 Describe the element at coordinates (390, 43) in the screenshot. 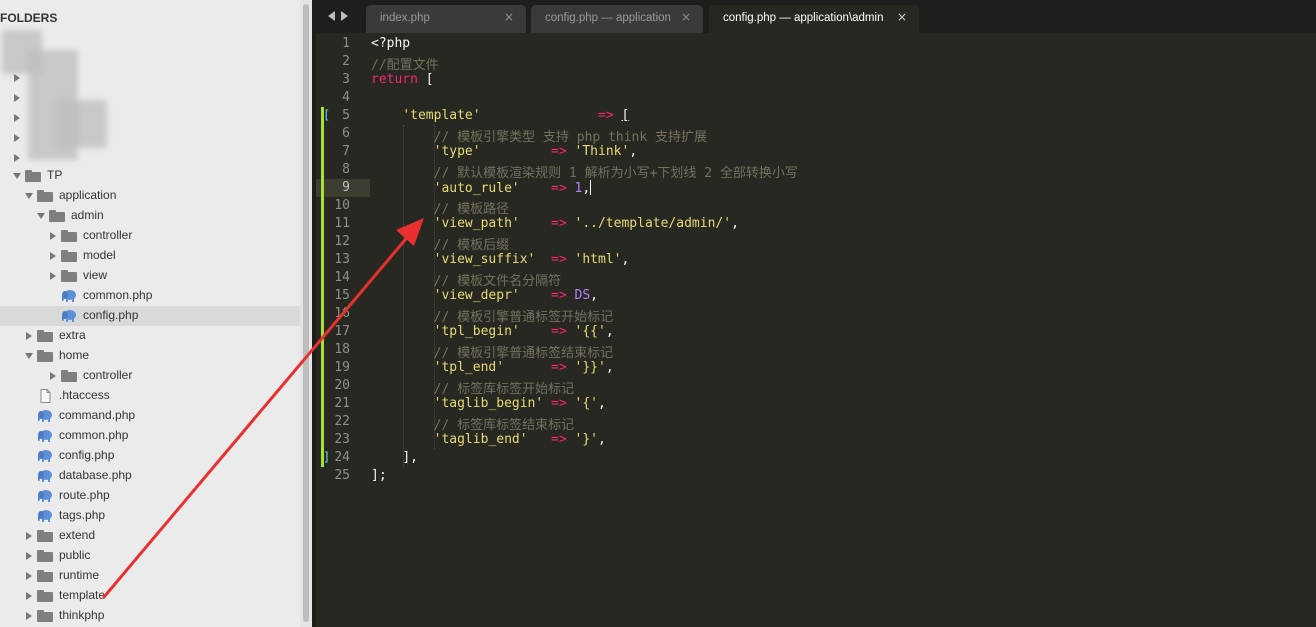

I see `code-text: <?php` at that location.